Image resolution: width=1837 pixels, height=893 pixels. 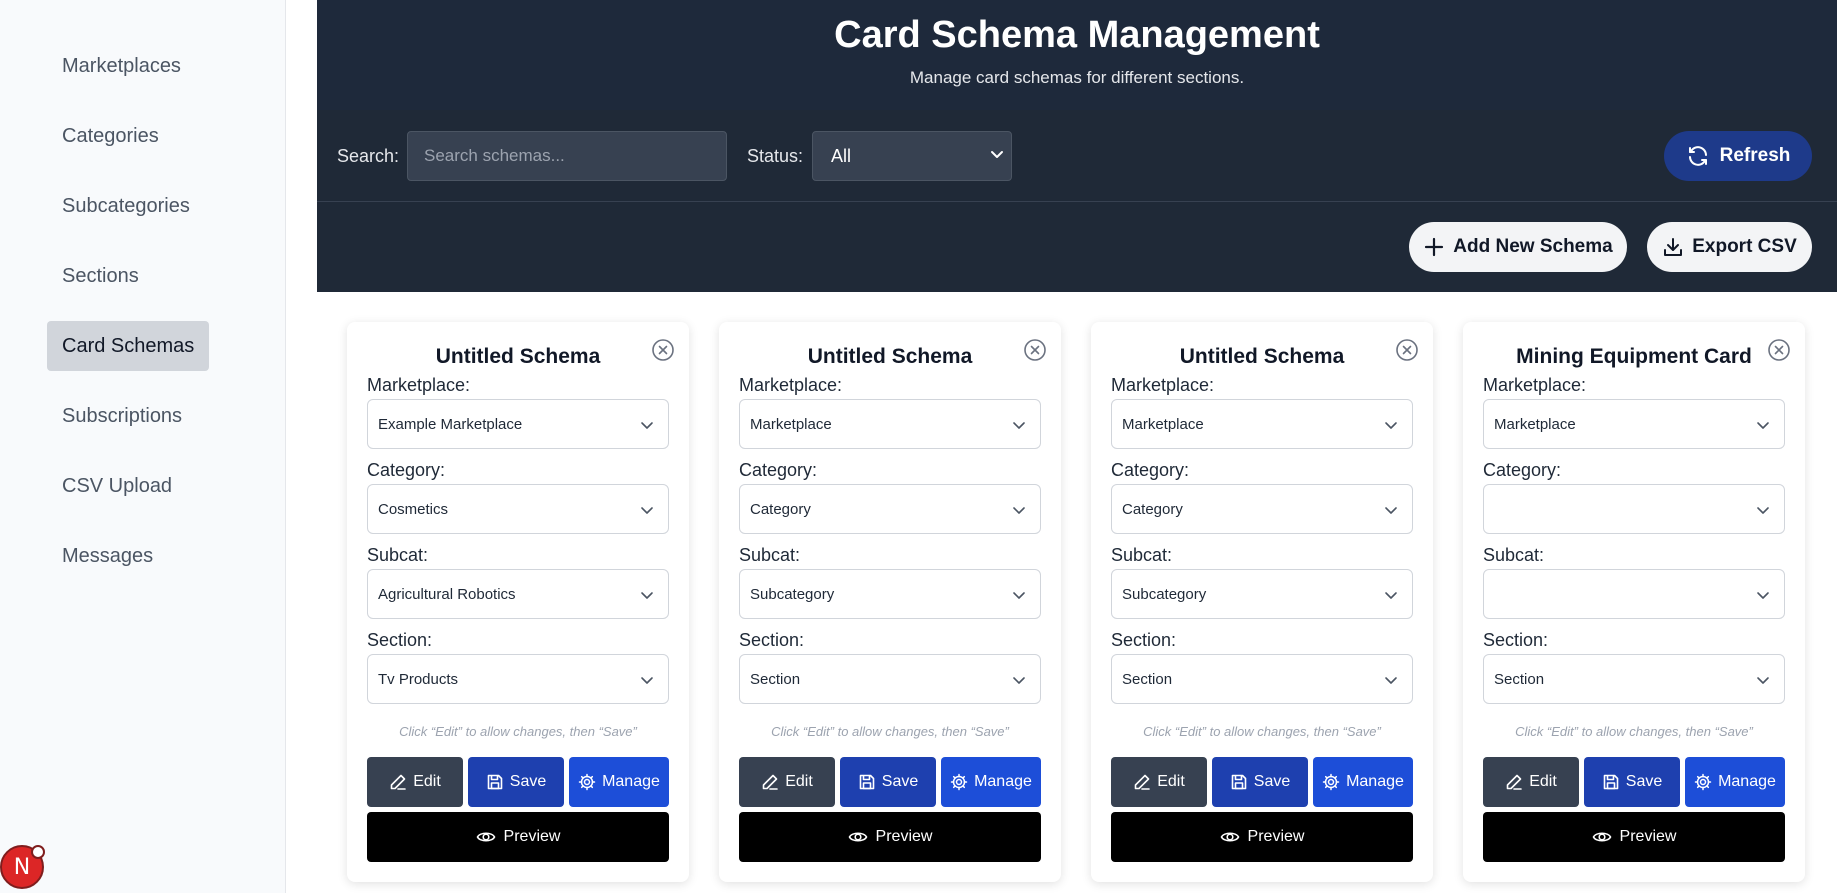 What do you see at coordinates (1077, 247) in the screenshot?
I see `action-bar: Add New Schema Export CSV` at bounding box center [1077, 247].